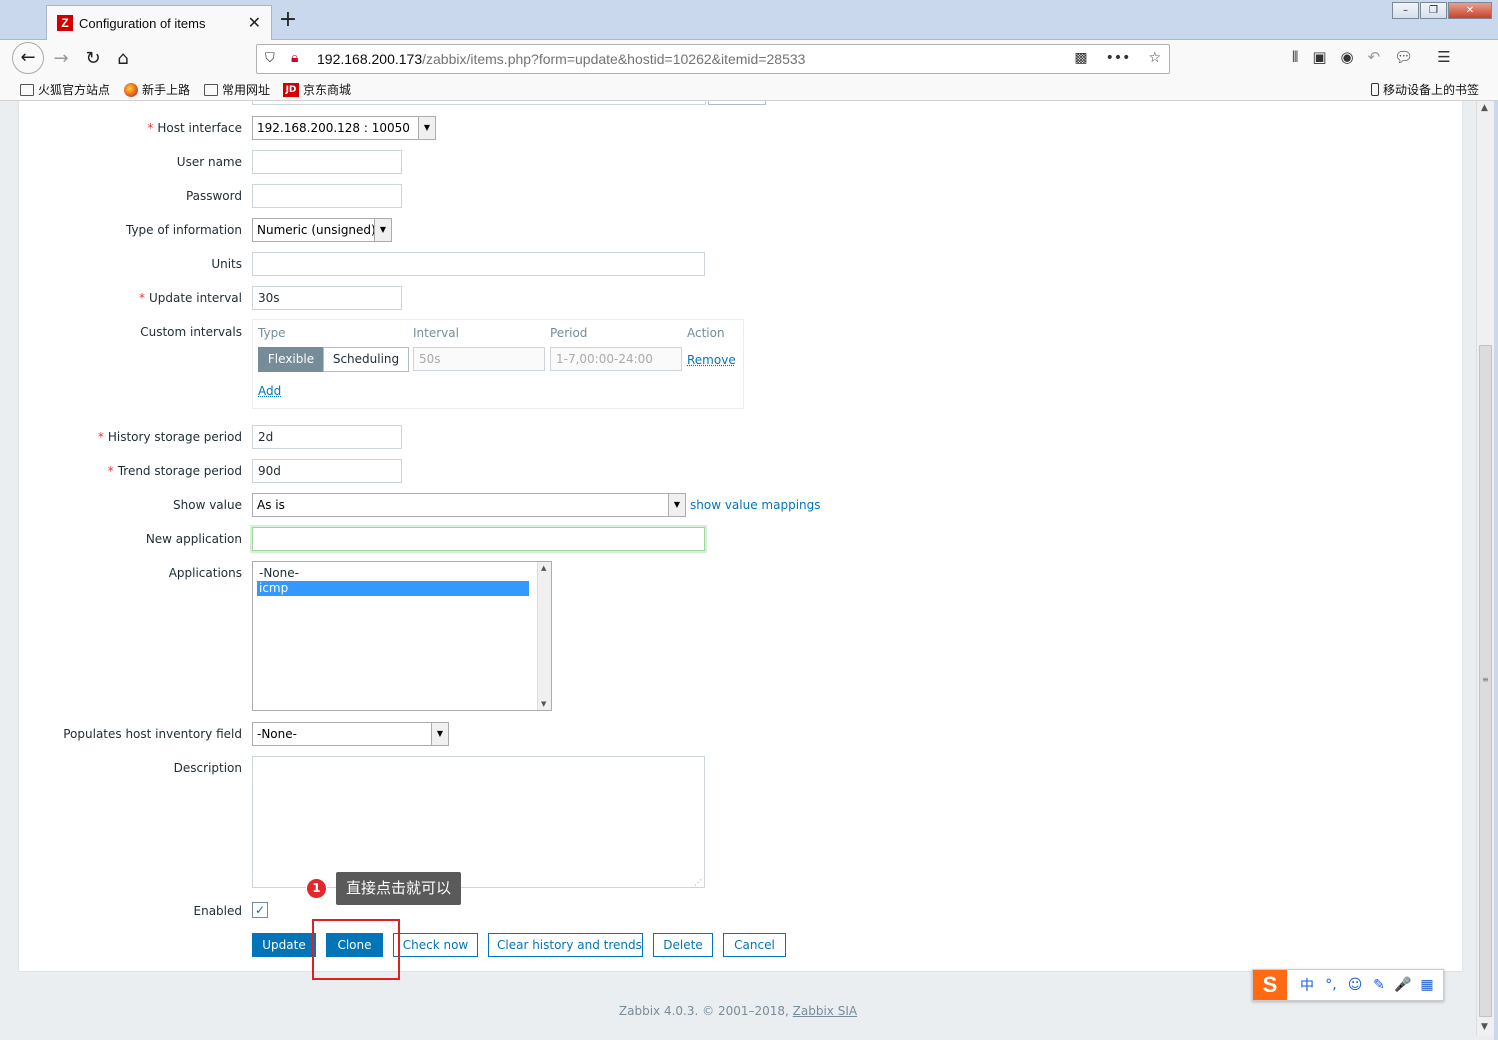 The height and width of the screenshot is (1040, 1498). What do you see at coordinates (1485, 568) in the screenshot?
I see `page-scrollbar: ▲ ≡ ▼` at bounding box center [1485, 568].